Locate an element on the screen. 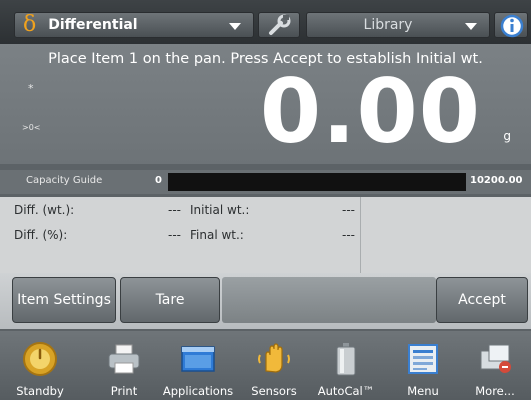  nav-sensors: Sensors is located at coordinates (274, 365).